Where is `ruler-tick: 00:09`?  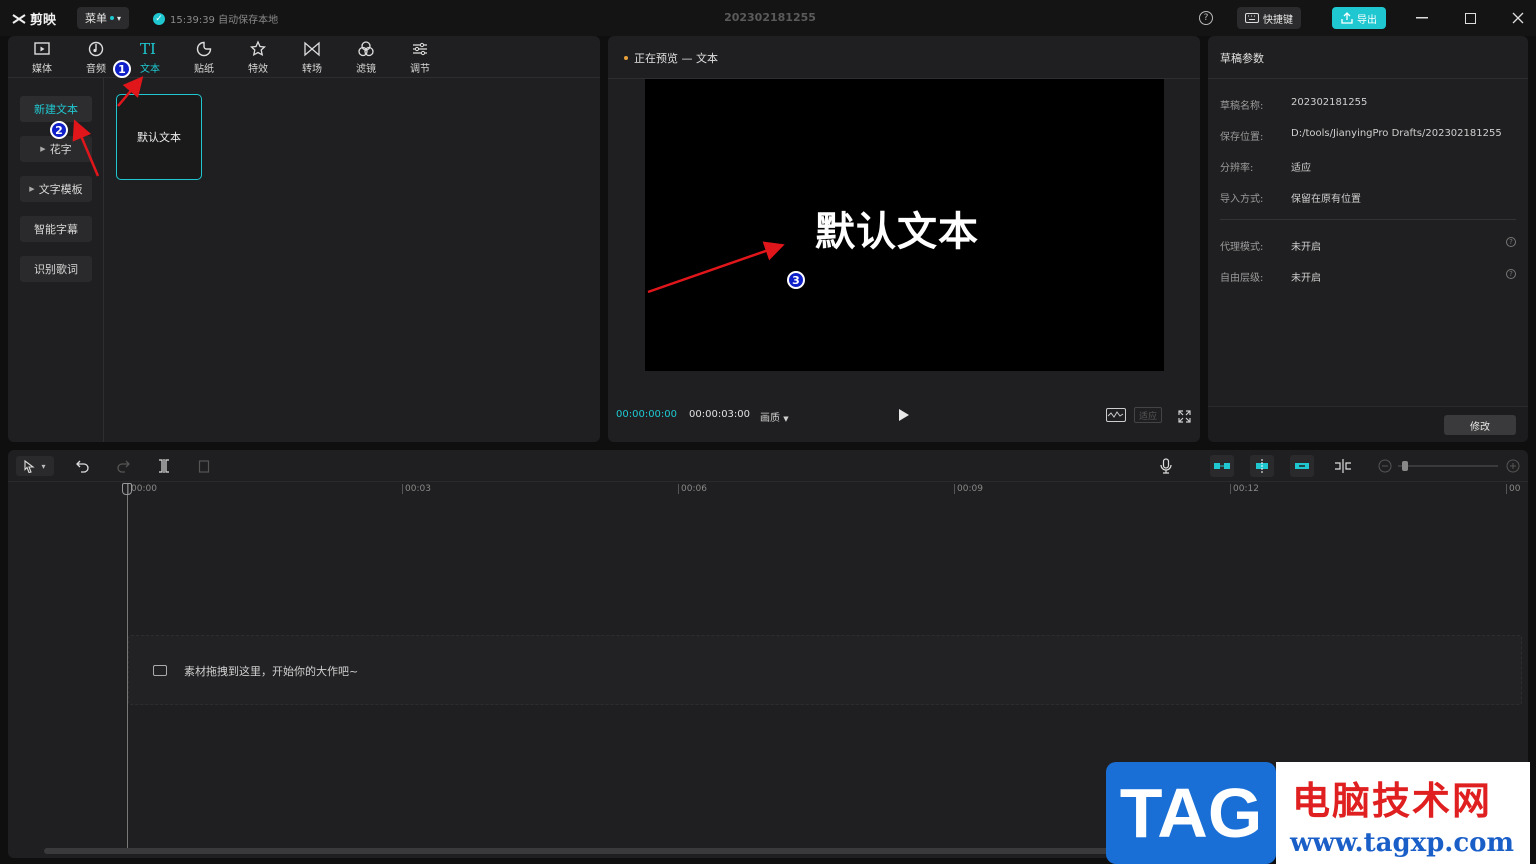 ruler-tick: 00:09 is located at coordinates (968, 489).